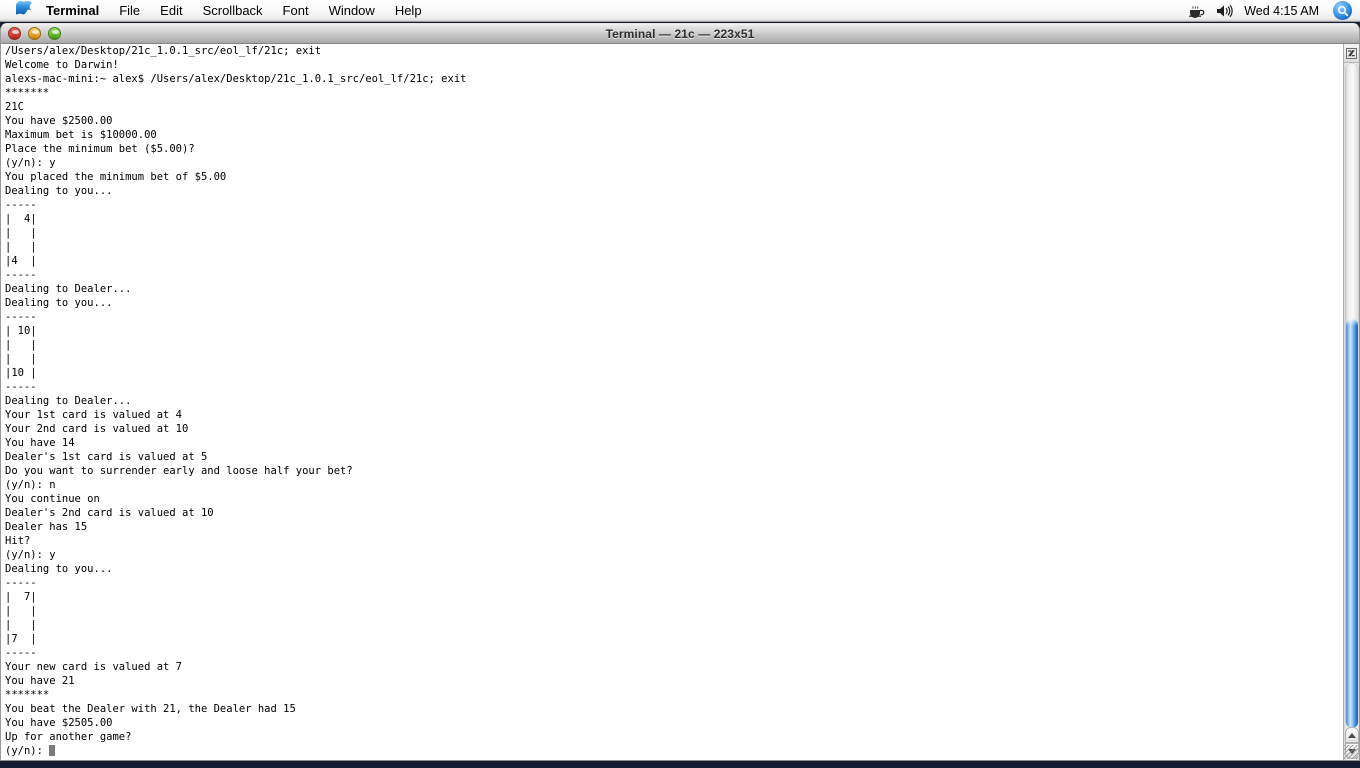 Image resolution: width=1360 pixels, height=768 pixels. Describe the element at coordinates (27, 751) in the screenshot. I see `terminal-prompt-text: (y/n):` at that location.